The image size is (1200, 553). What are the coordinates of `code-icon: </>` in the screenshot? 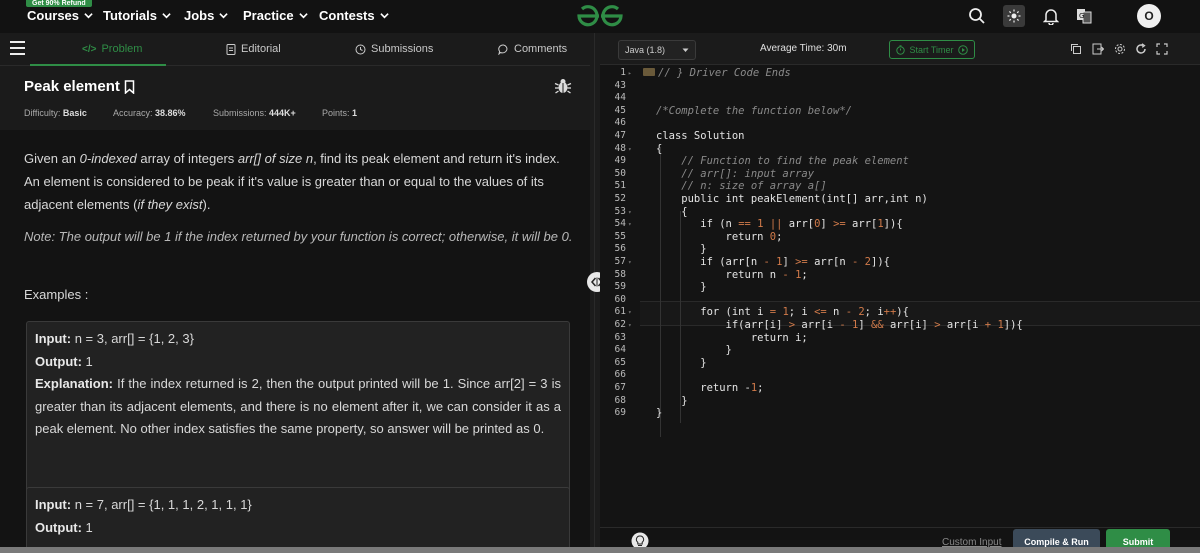 It's located at (89, 49).